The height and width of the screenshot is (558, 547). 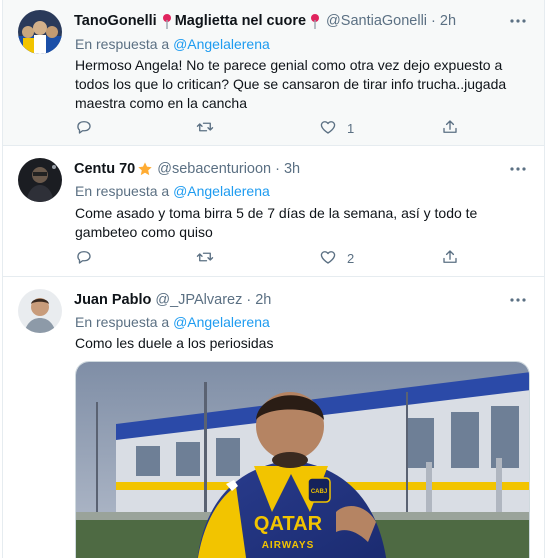 What do you see at coordinates (376, 21) in the screenshot?
I see `user-handle: @SantiaGonelli` at bounding box center [376, 21].